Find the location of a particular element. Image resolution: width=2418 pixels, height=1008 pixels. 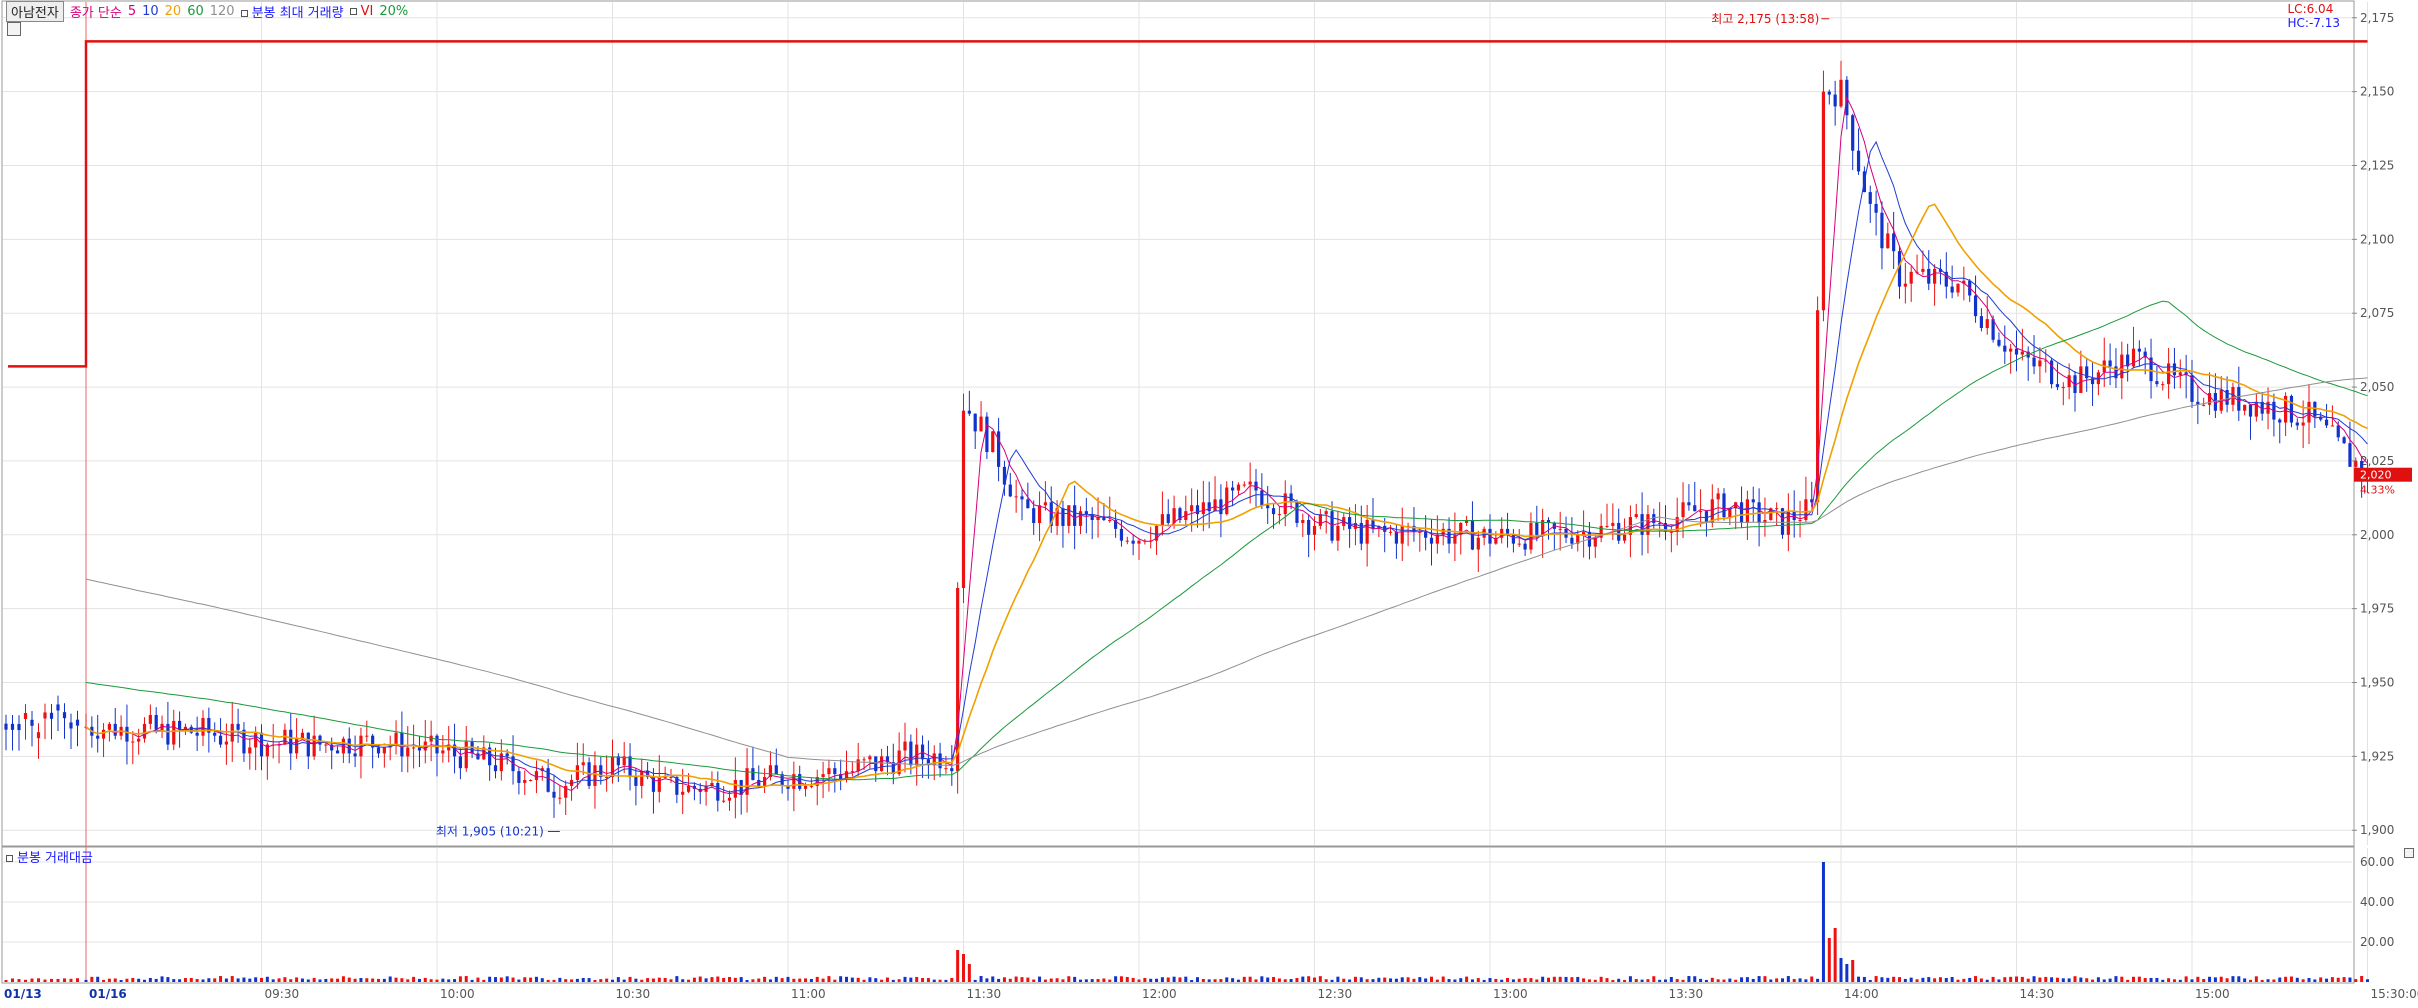

stock-name: 아남전자 is located at coordinates (35, 11).